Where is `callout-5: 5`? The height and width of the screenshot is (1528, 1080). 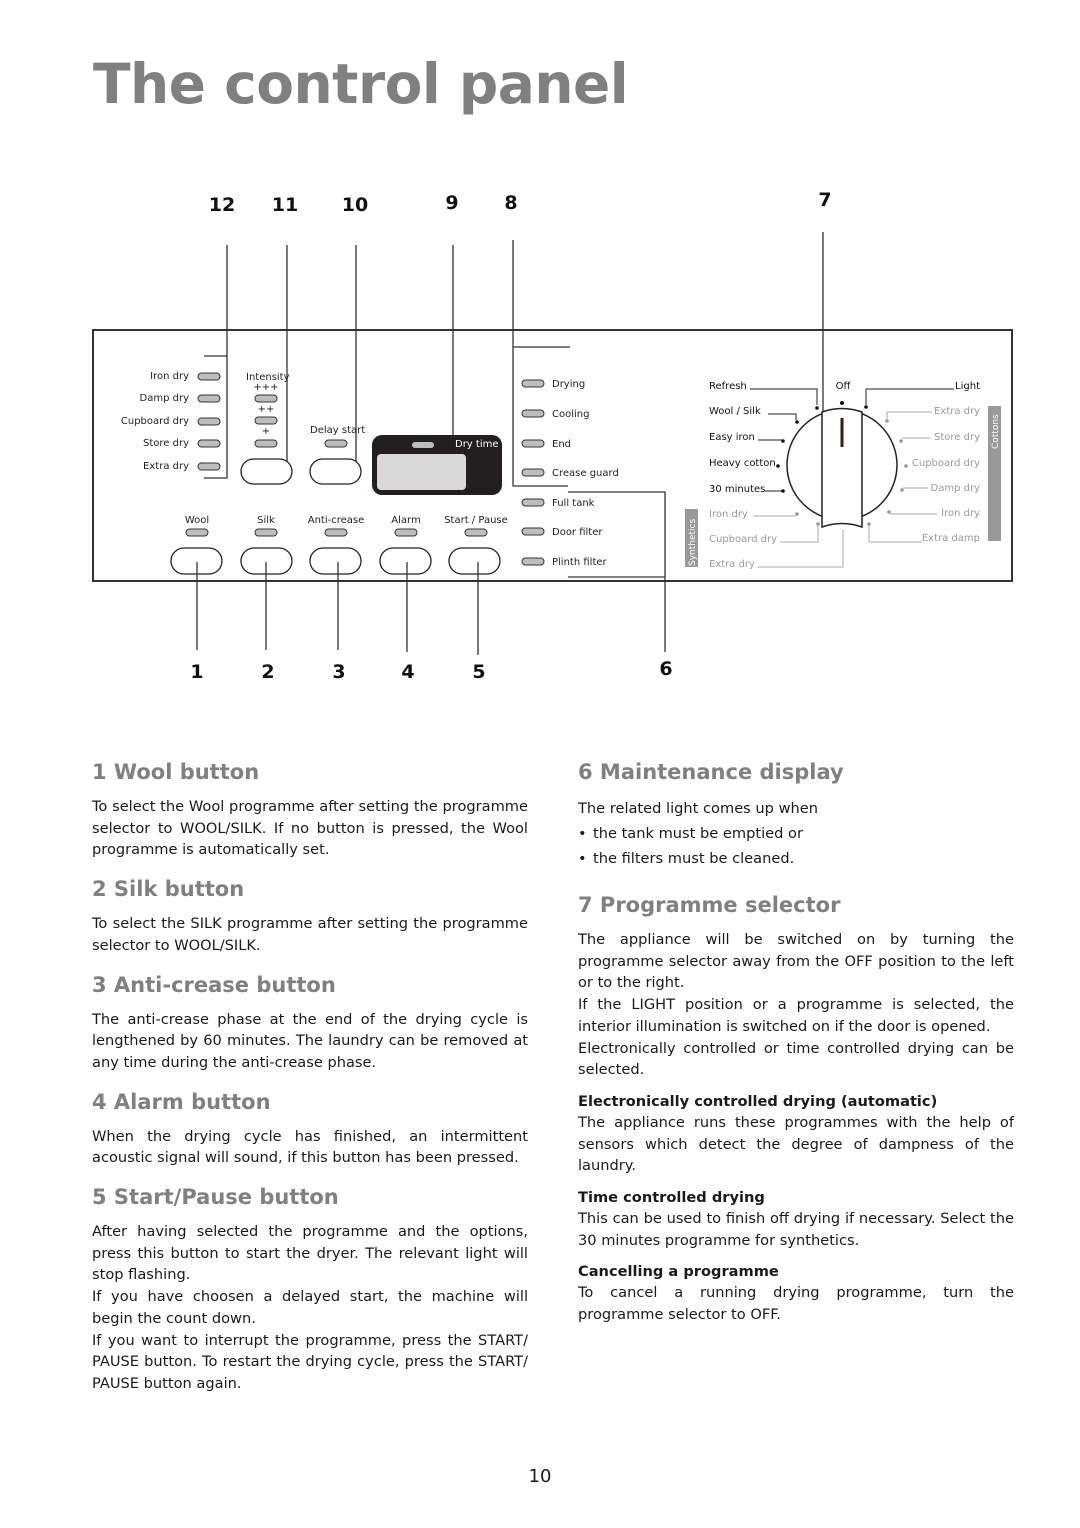
callout-5: 5 is located at coordinates (478, 672).